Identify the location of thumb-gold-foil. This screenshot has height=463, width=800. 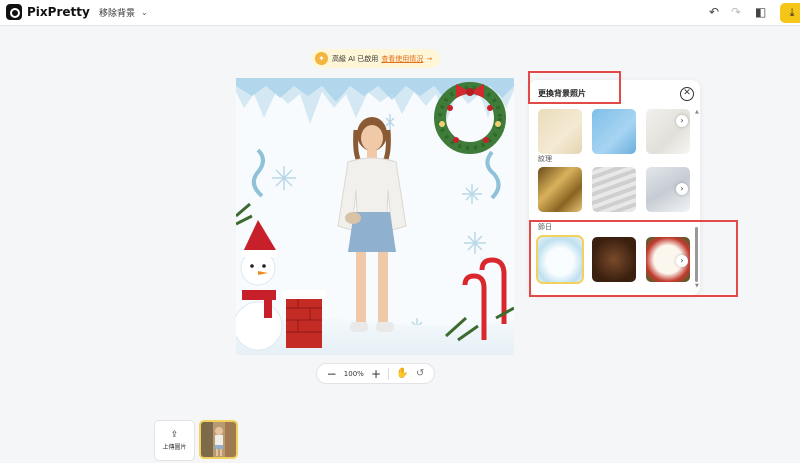
(560, 189).